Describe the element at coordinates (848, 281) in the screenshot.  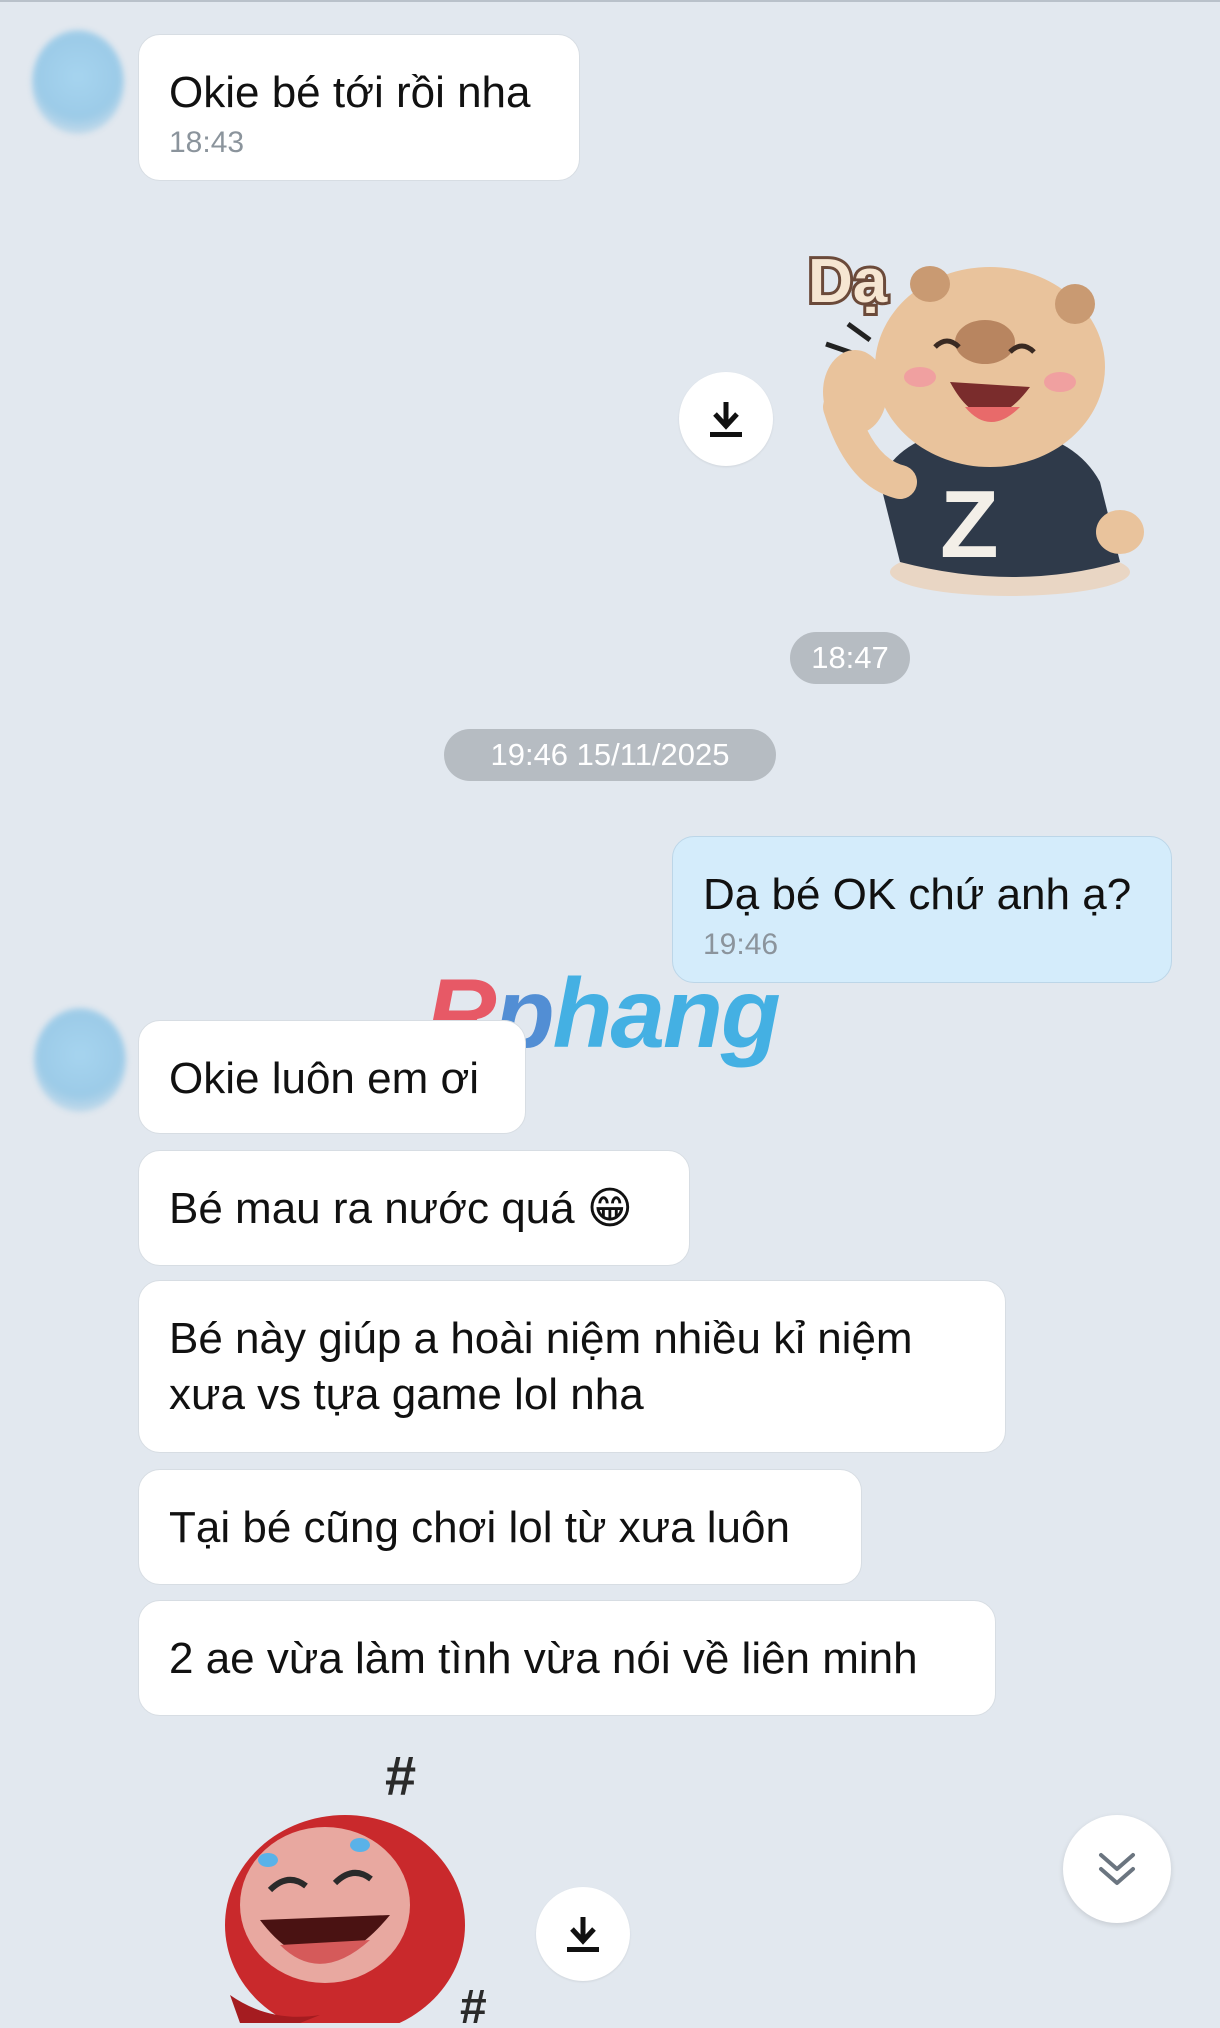
I see `sticker-caption: Dạ` at that location.